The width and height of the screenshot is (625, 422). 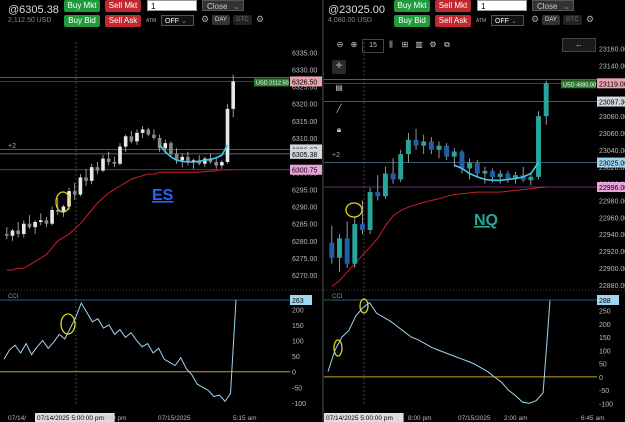 I want to click on price-tick-label: 23040.00, so click(x=612, y=151).